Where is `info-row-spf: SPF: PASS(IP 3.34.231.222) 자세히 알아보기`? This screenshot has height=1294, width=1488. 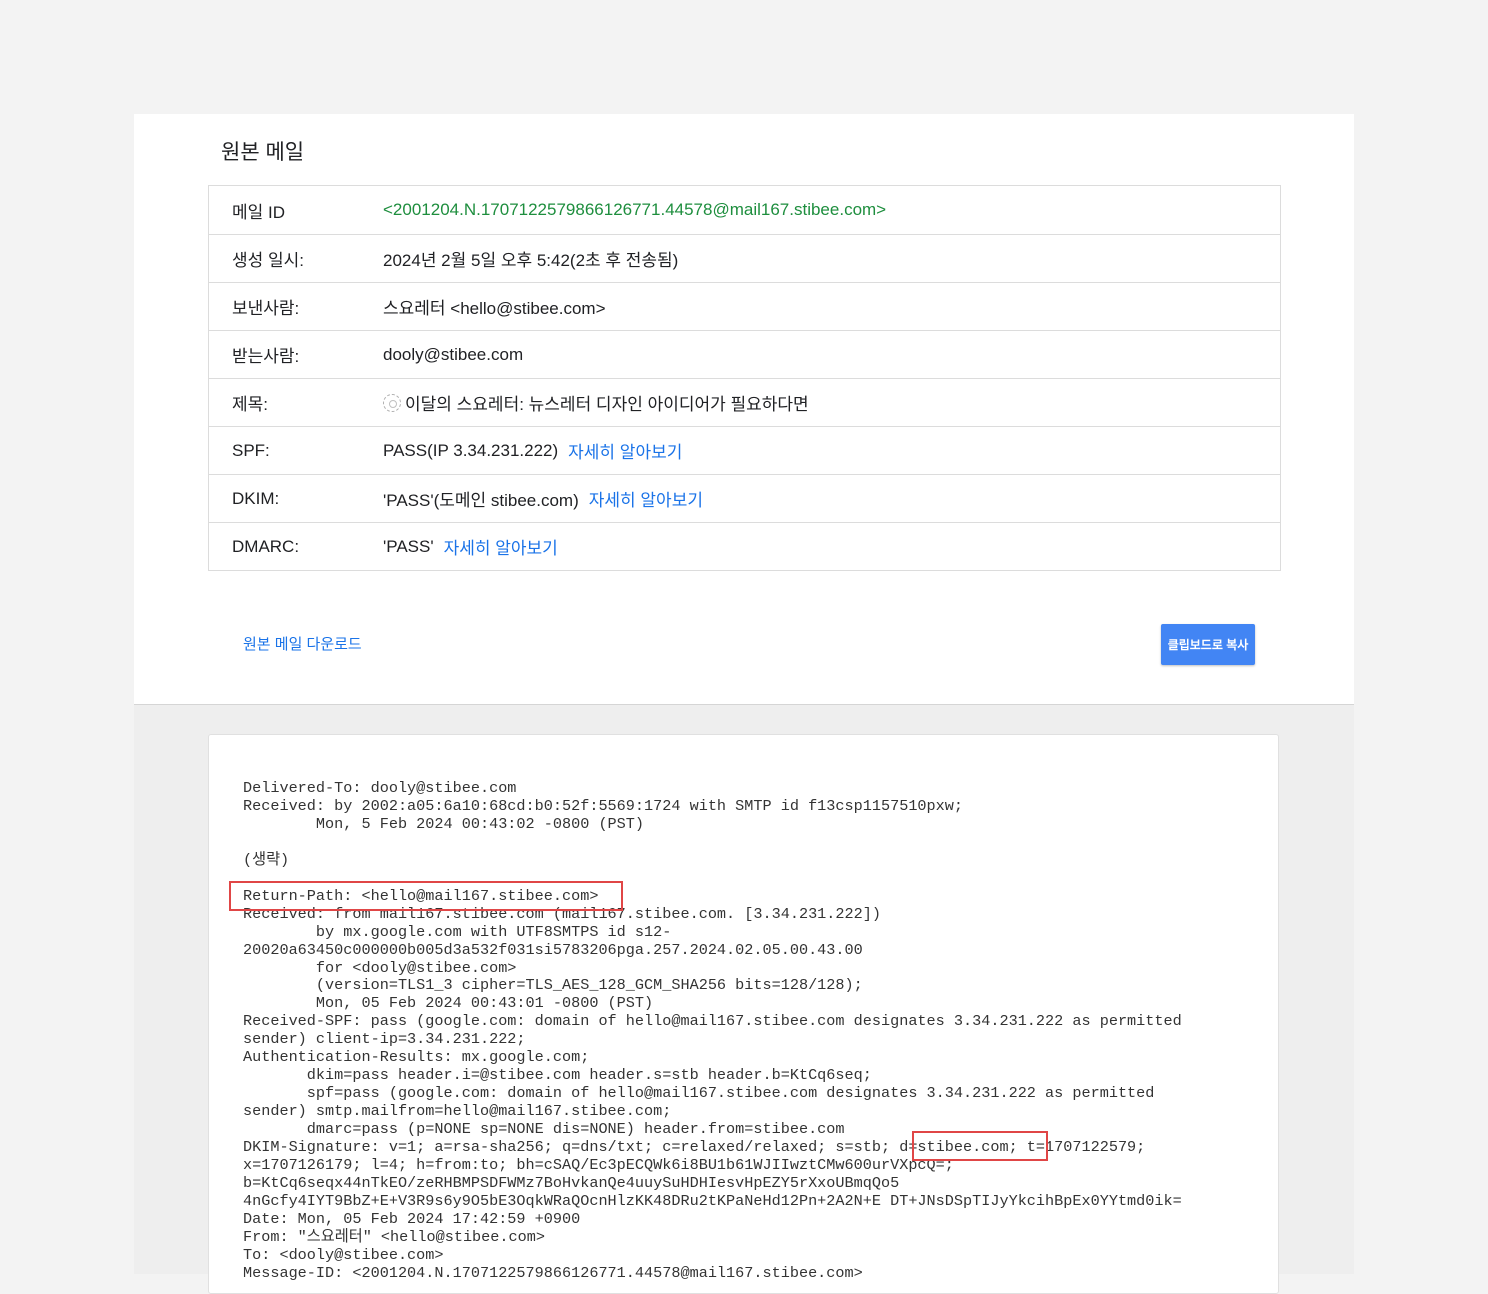
info-row-spf: SPF: PASS(IP 3.34.231.222) 자세히 알아보기 is located at coordinates (744, 450).